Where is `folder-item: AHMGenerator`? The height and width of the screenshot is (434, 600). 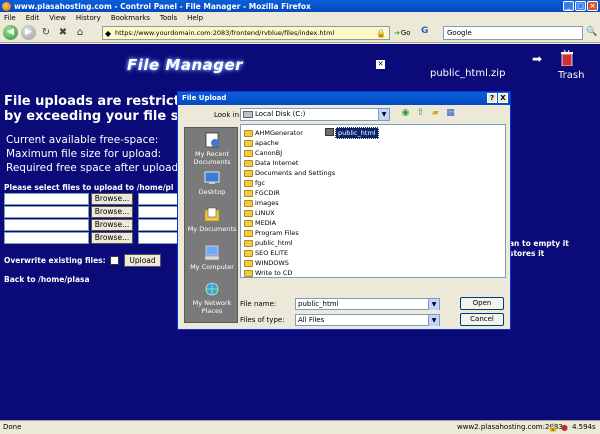
folder-item: AHMGenerator is located at coordinates (273, 133).